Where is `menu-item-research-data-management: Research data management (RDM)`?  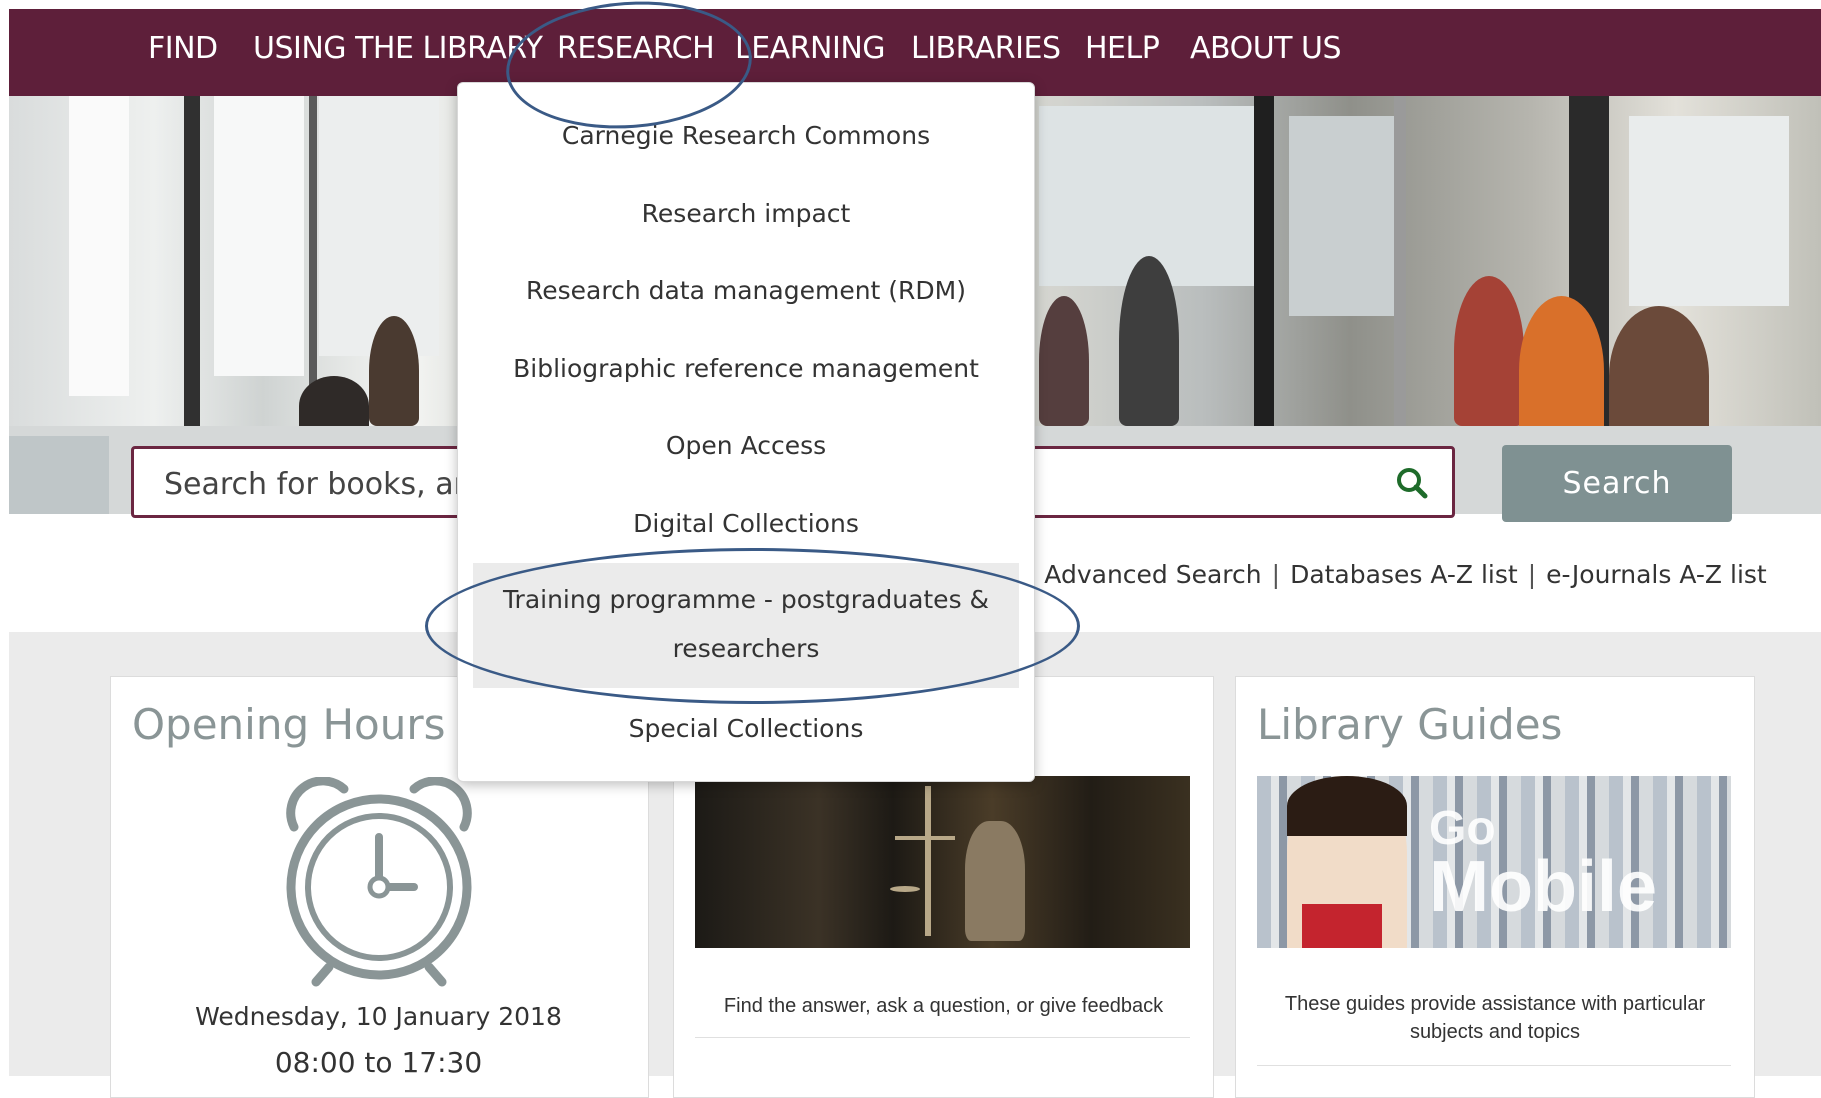
menu-item-research-data-management: Research data management (RDM) is located at coordinates (746, 290).